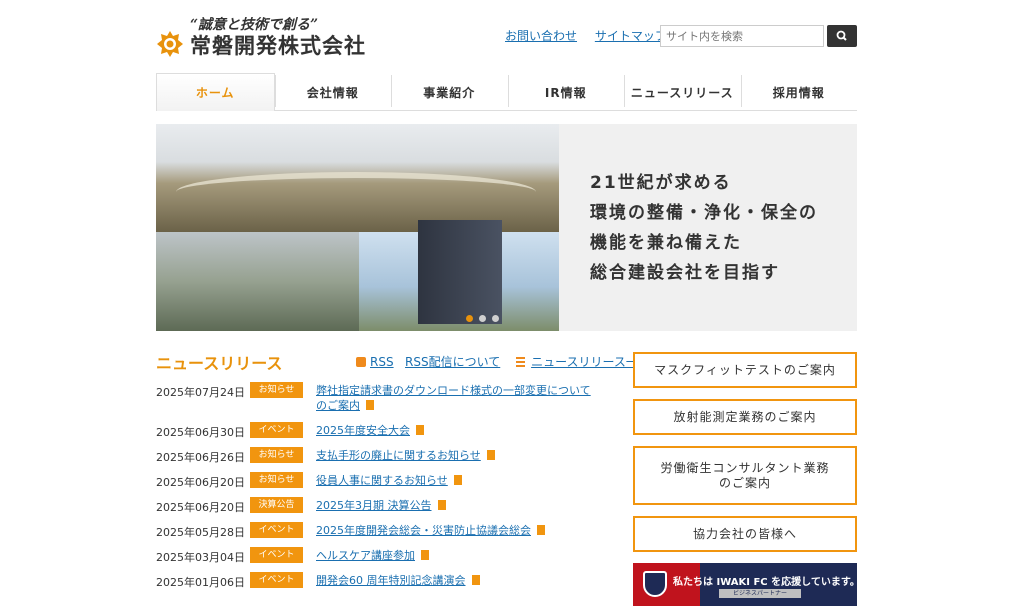  I want to click on rss-icon, so click(361, 362).